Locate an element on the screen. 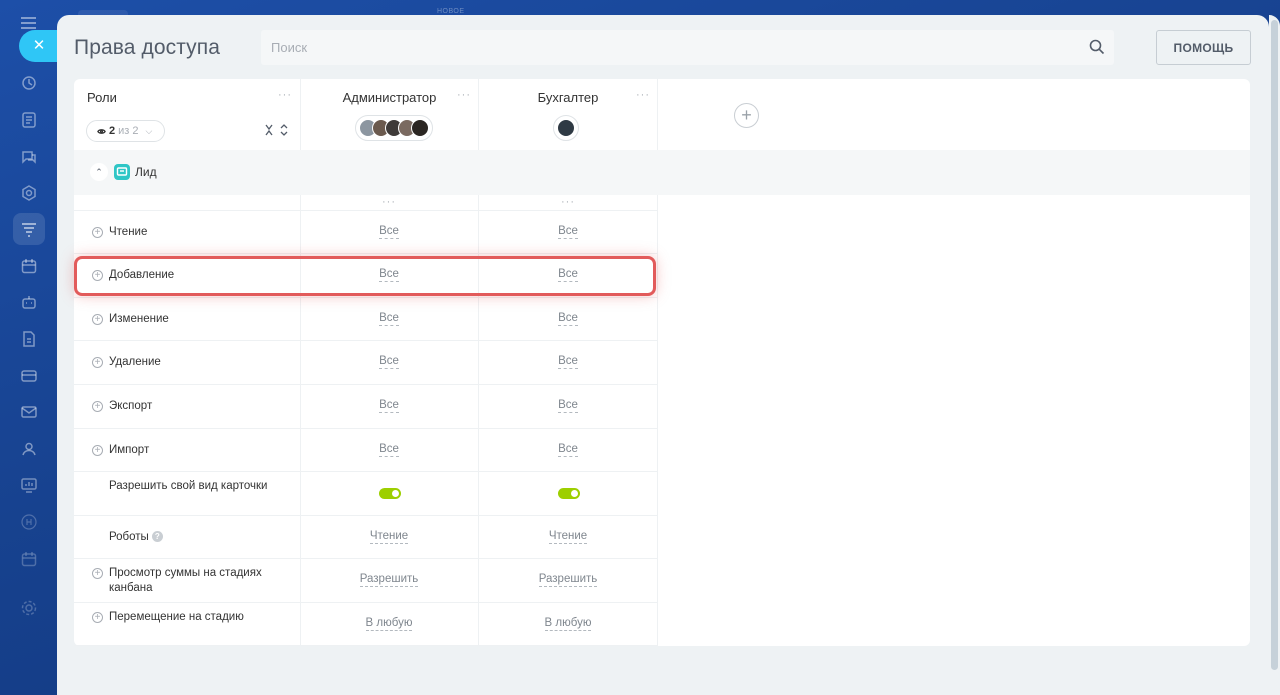 The image size is (1280, 695). role-column-header: Бухгалтер ··· is located at coordinates (568, 114).